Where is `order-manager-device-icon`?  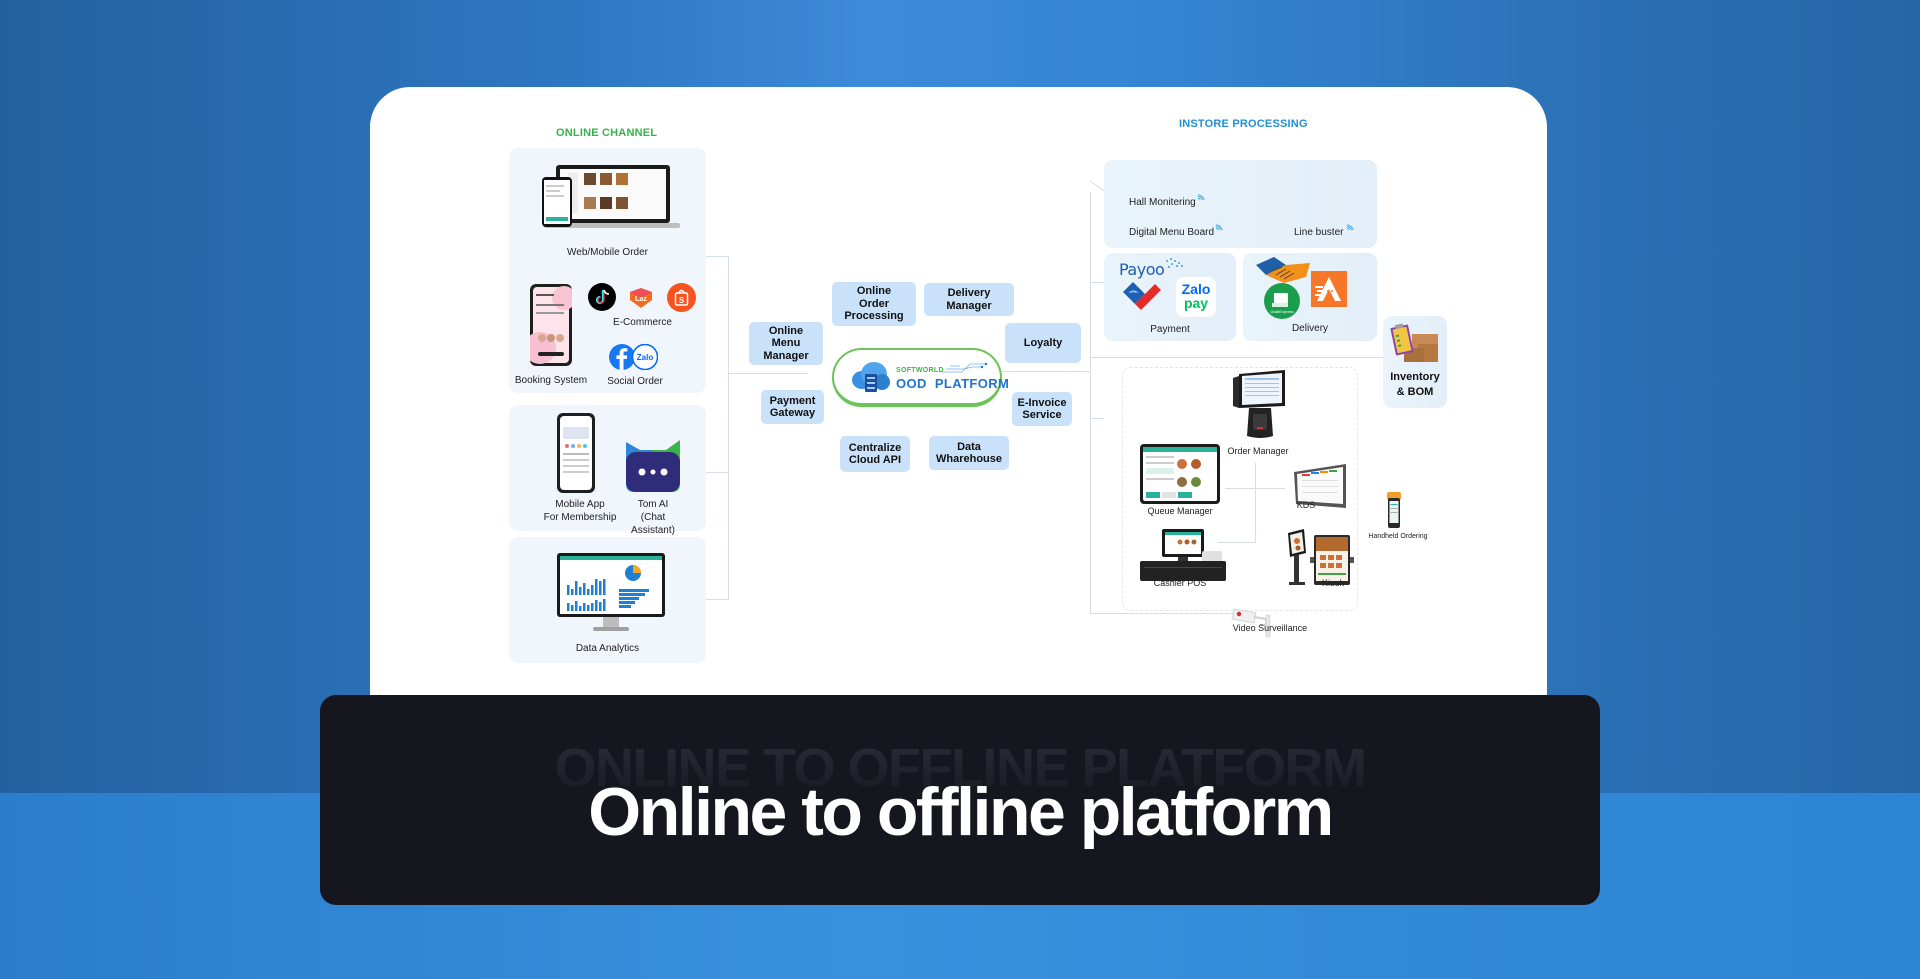
order-manager-device-icon is located at coordinates (1259, 405).